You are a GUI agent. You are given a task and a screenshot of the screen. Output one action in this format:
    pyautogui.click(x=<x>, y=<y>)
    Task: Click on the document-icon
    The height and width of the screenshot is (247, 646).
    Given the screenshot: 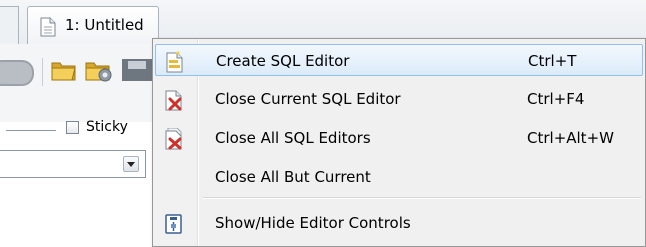 What is the action you would take?
    pyautogui.click(x=48, y=29)
    